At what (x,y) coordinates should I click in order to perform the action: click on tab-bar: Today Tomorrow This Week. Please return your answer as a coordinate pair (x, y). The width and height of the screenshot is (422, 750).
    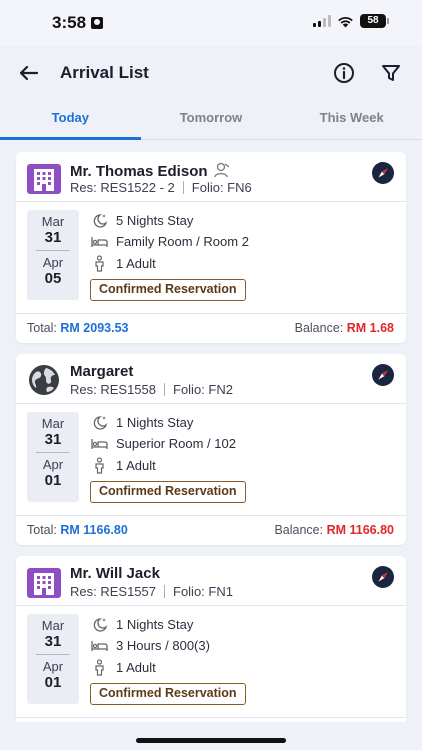
    Looking at the image, I should click on (211, 120).